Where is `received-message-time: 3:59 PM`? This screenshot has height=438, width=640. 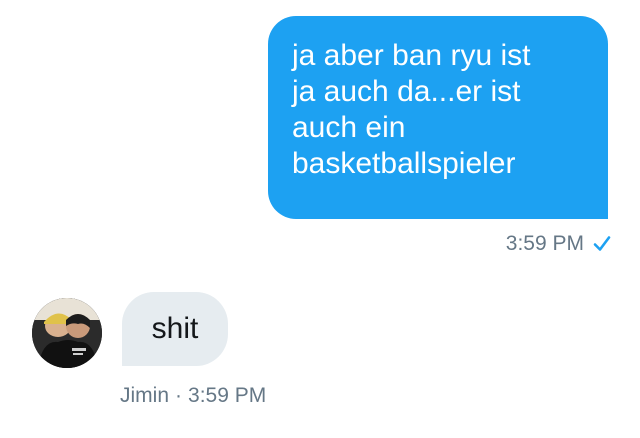
received-message-time: 3:59 PM is located at coordinates (227, 395).